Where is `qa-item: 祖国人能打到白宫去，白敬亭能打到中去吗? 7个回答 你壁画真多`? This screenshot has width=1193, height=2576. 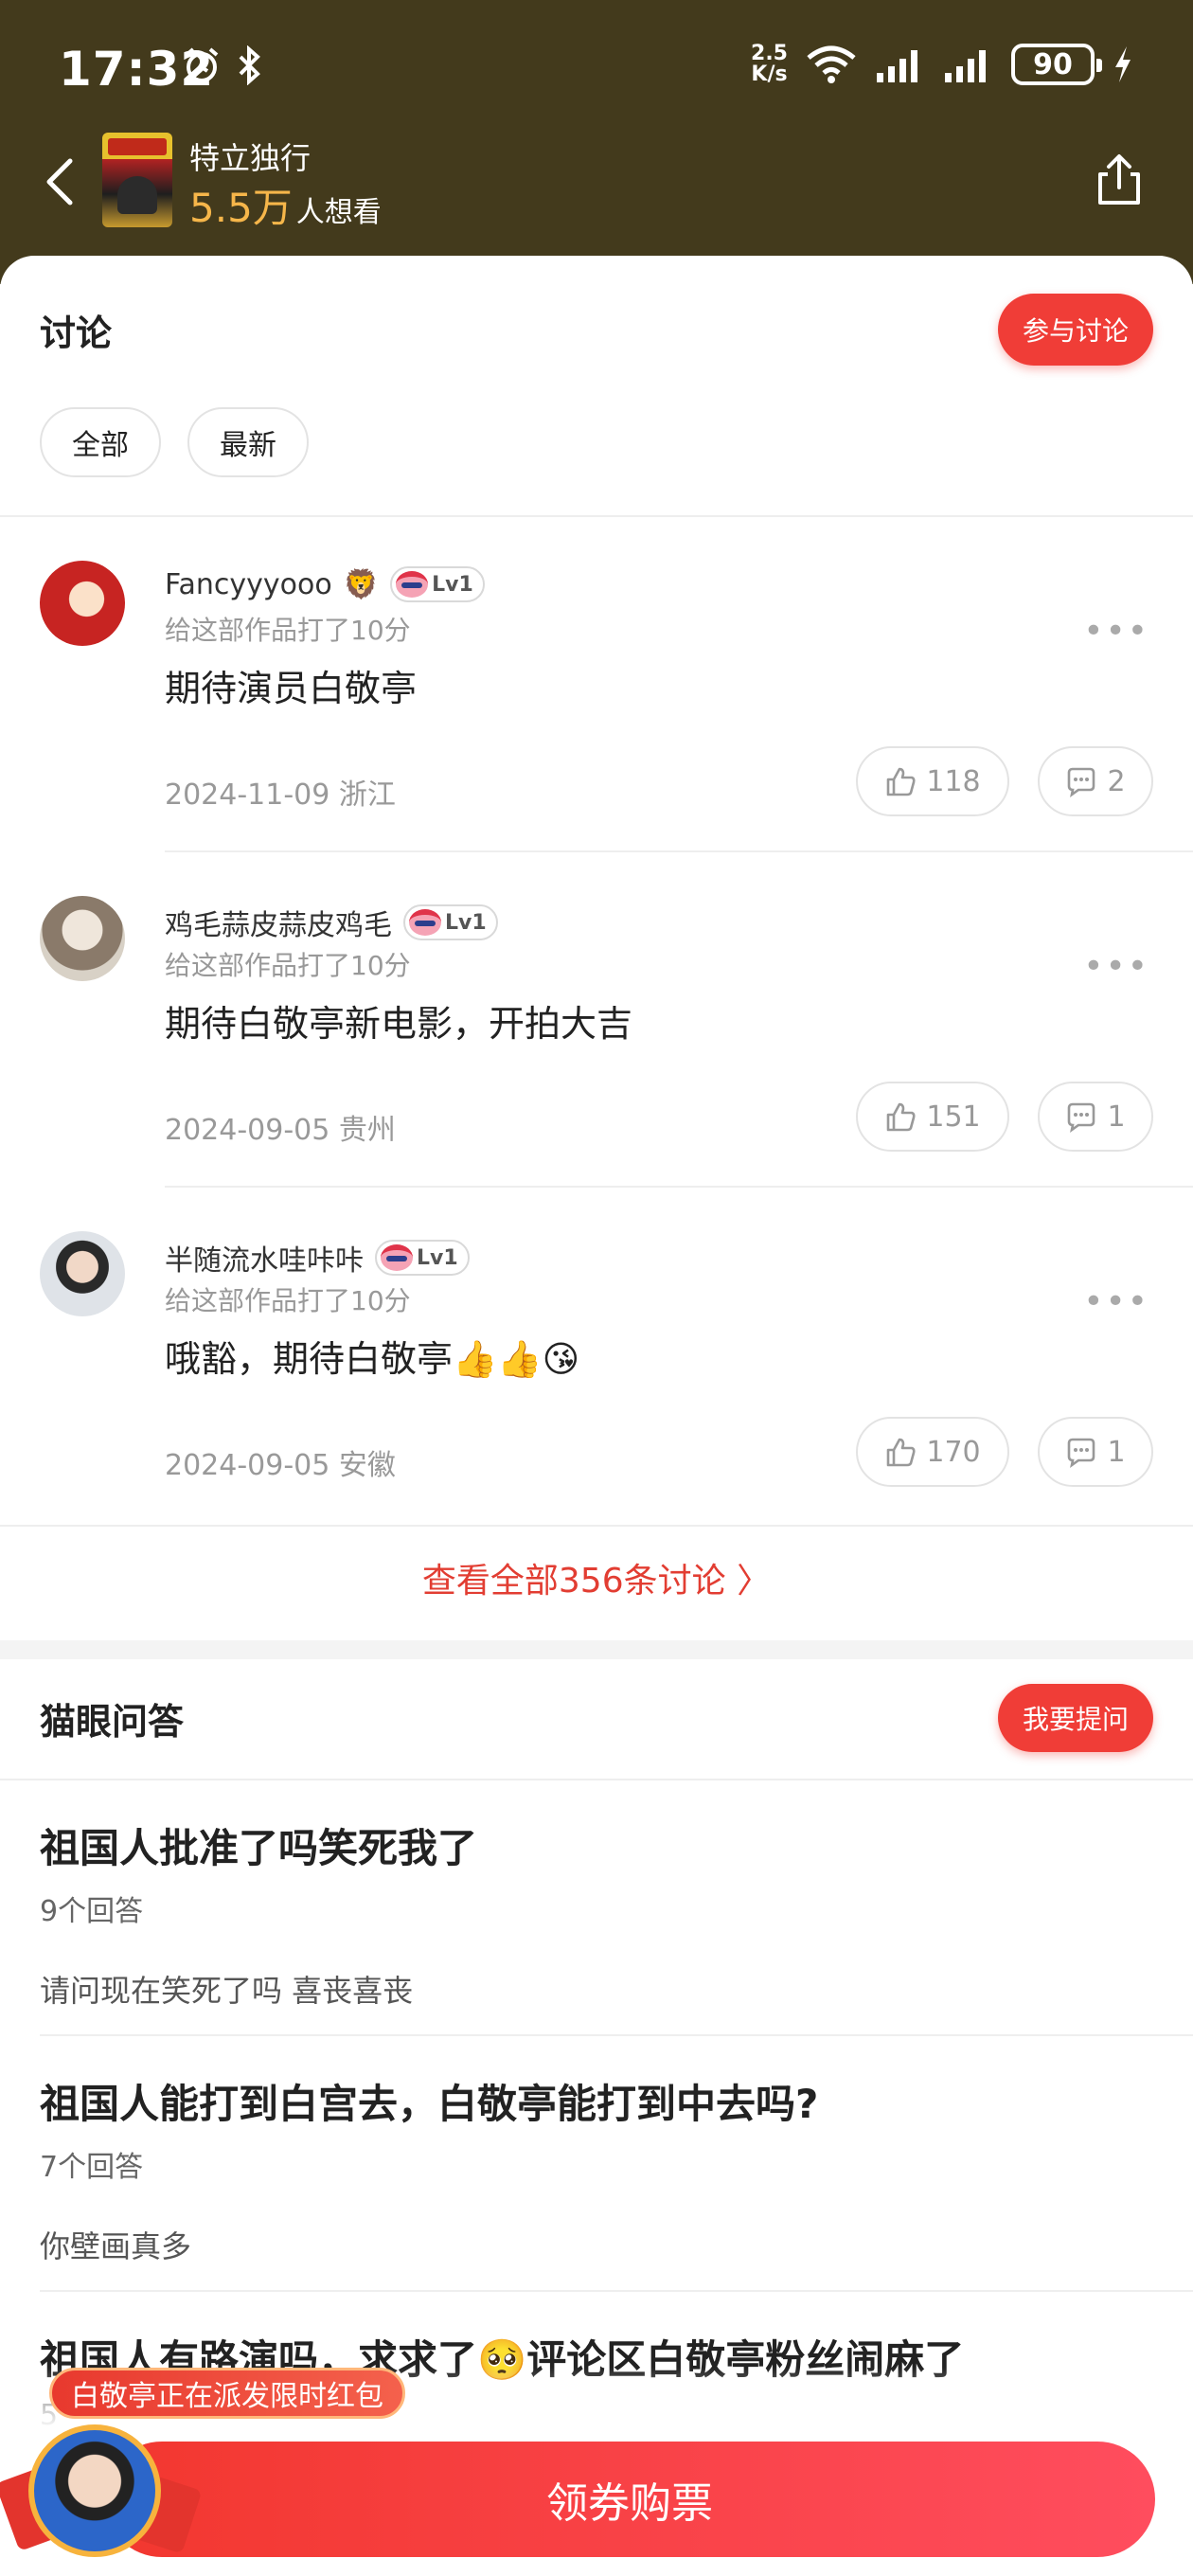 qa-item: 祖国人能打到白宫去，白敬亭能打到中去吗? 7个回答 你壁画真多 is located at coordinates (596, 2169).